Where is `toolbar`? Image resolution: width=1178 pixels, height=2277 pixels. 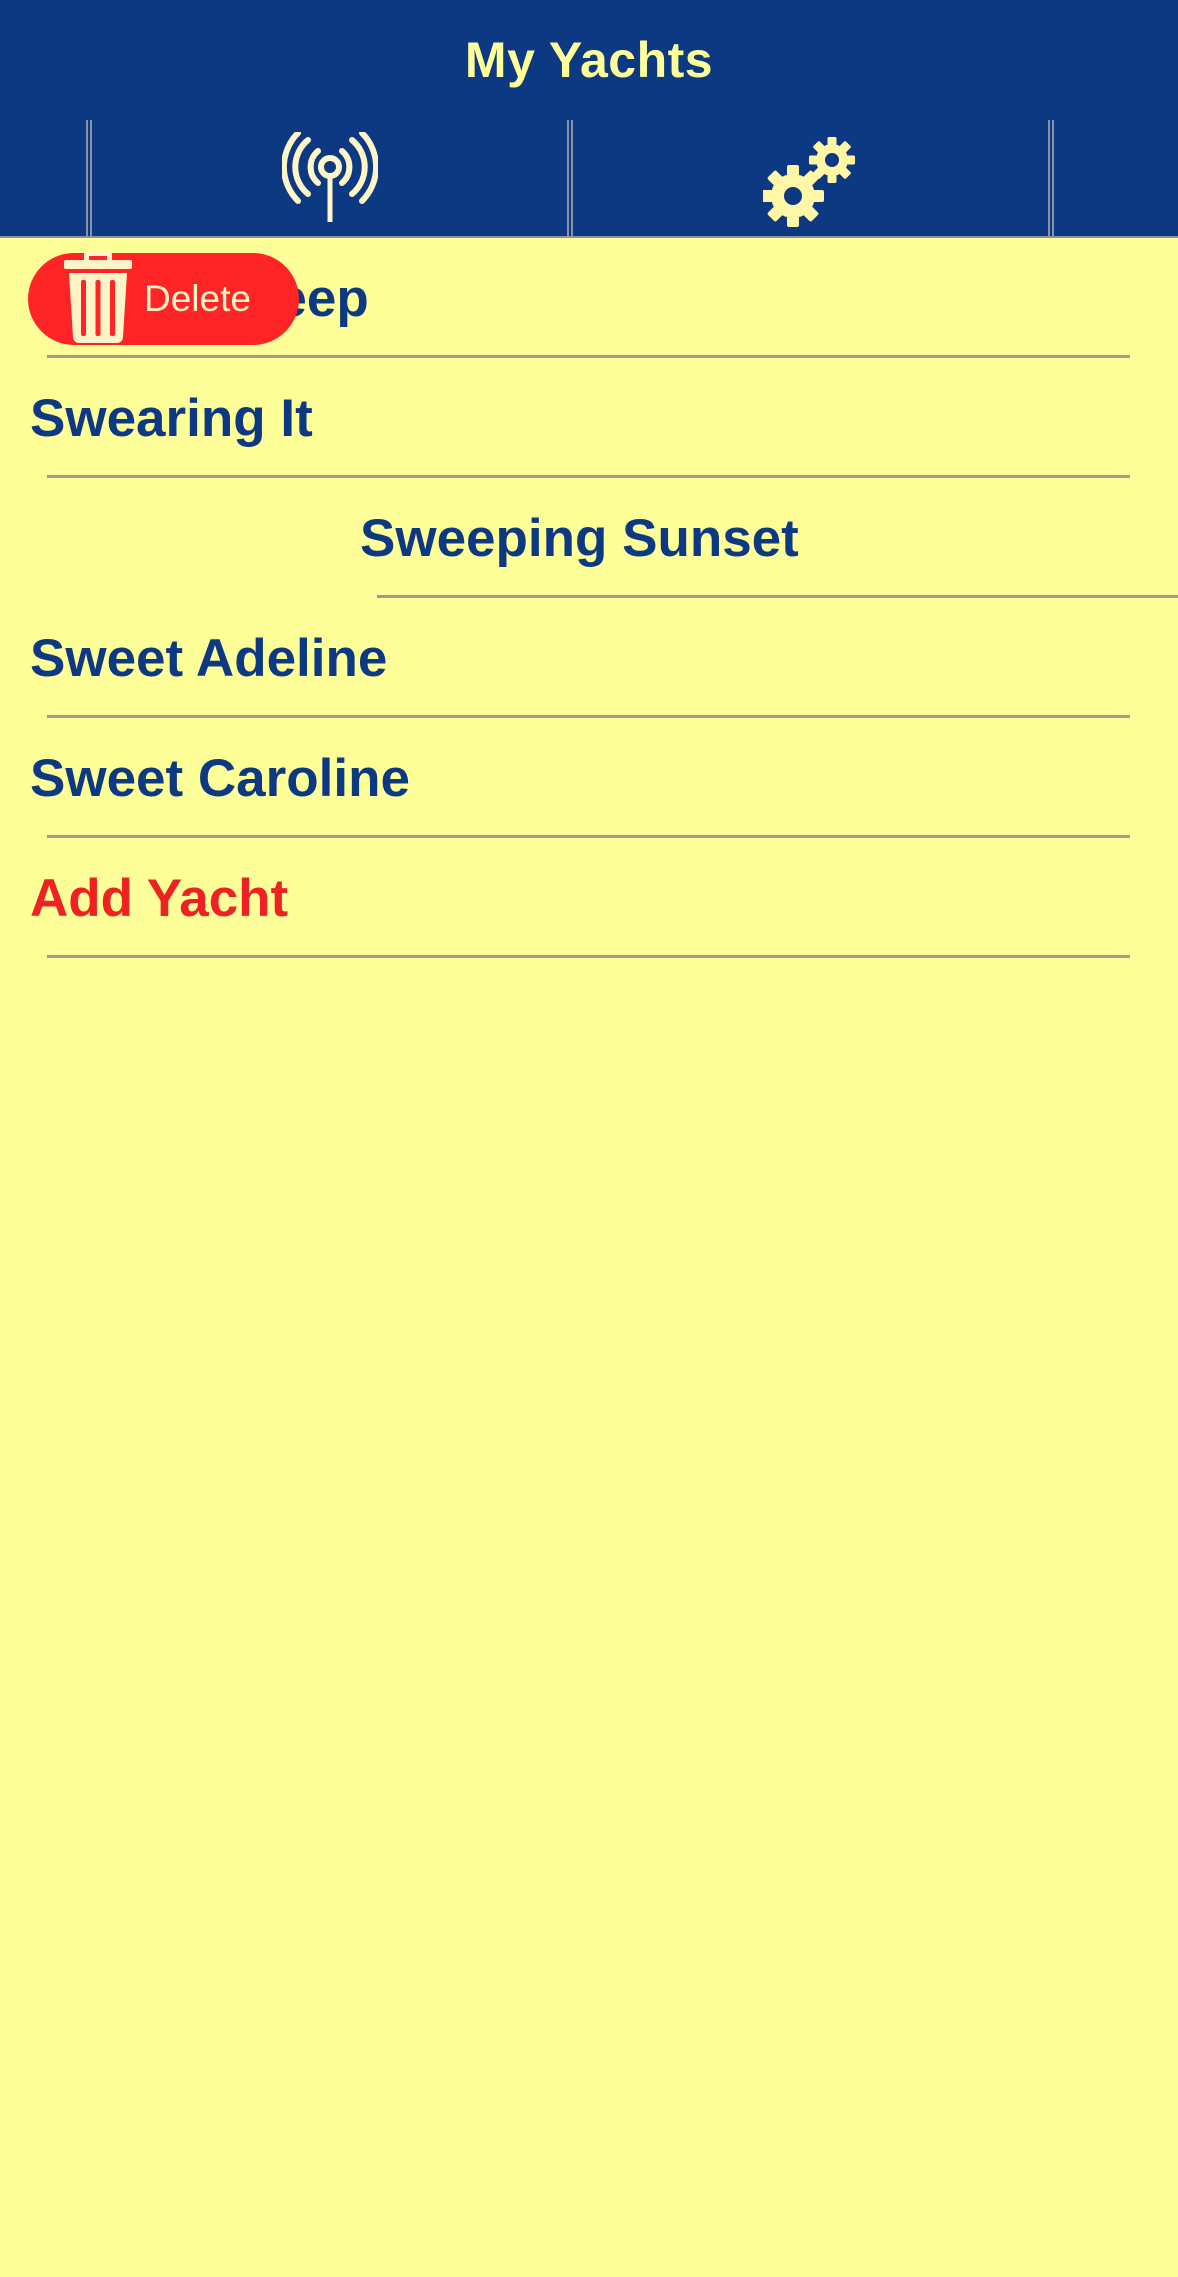 toolbar is located at coordinates (589, 179).